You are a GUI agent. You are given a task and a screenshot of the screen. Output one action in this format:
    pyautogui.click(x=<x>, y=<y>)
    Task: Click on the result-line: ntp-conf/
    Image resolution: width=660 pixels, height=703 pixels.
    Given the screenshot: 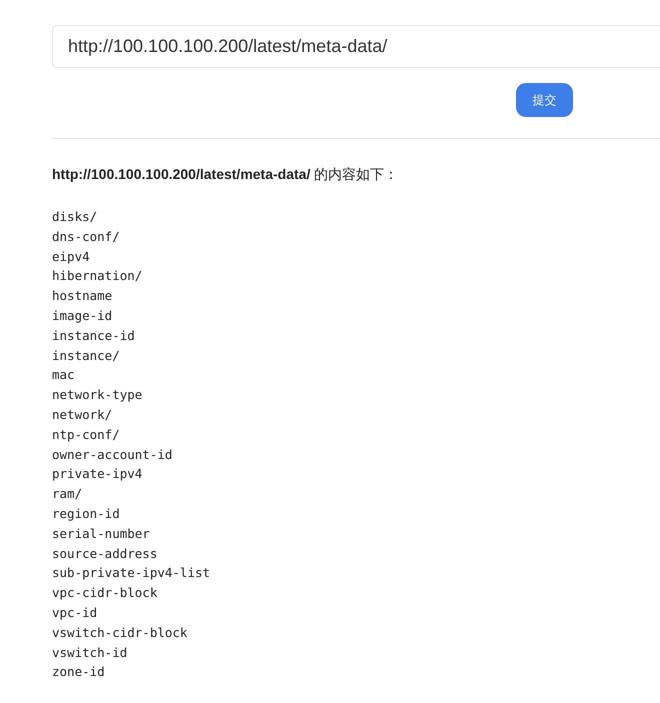 What is the action you would take?
    pyautogui.click(x=86, y=435)
    